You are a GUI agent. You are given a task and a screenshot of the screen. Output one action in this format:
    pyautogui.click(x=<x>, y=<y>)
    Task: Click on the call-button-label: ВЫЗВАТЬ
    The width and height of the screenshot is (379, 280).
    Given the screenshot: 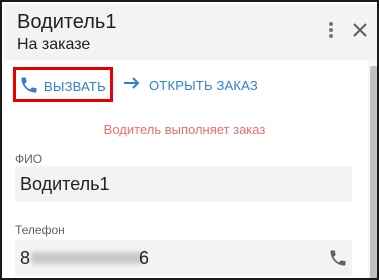 What is the action you would take?
    pyautogui.click(x=75, y=86)
    